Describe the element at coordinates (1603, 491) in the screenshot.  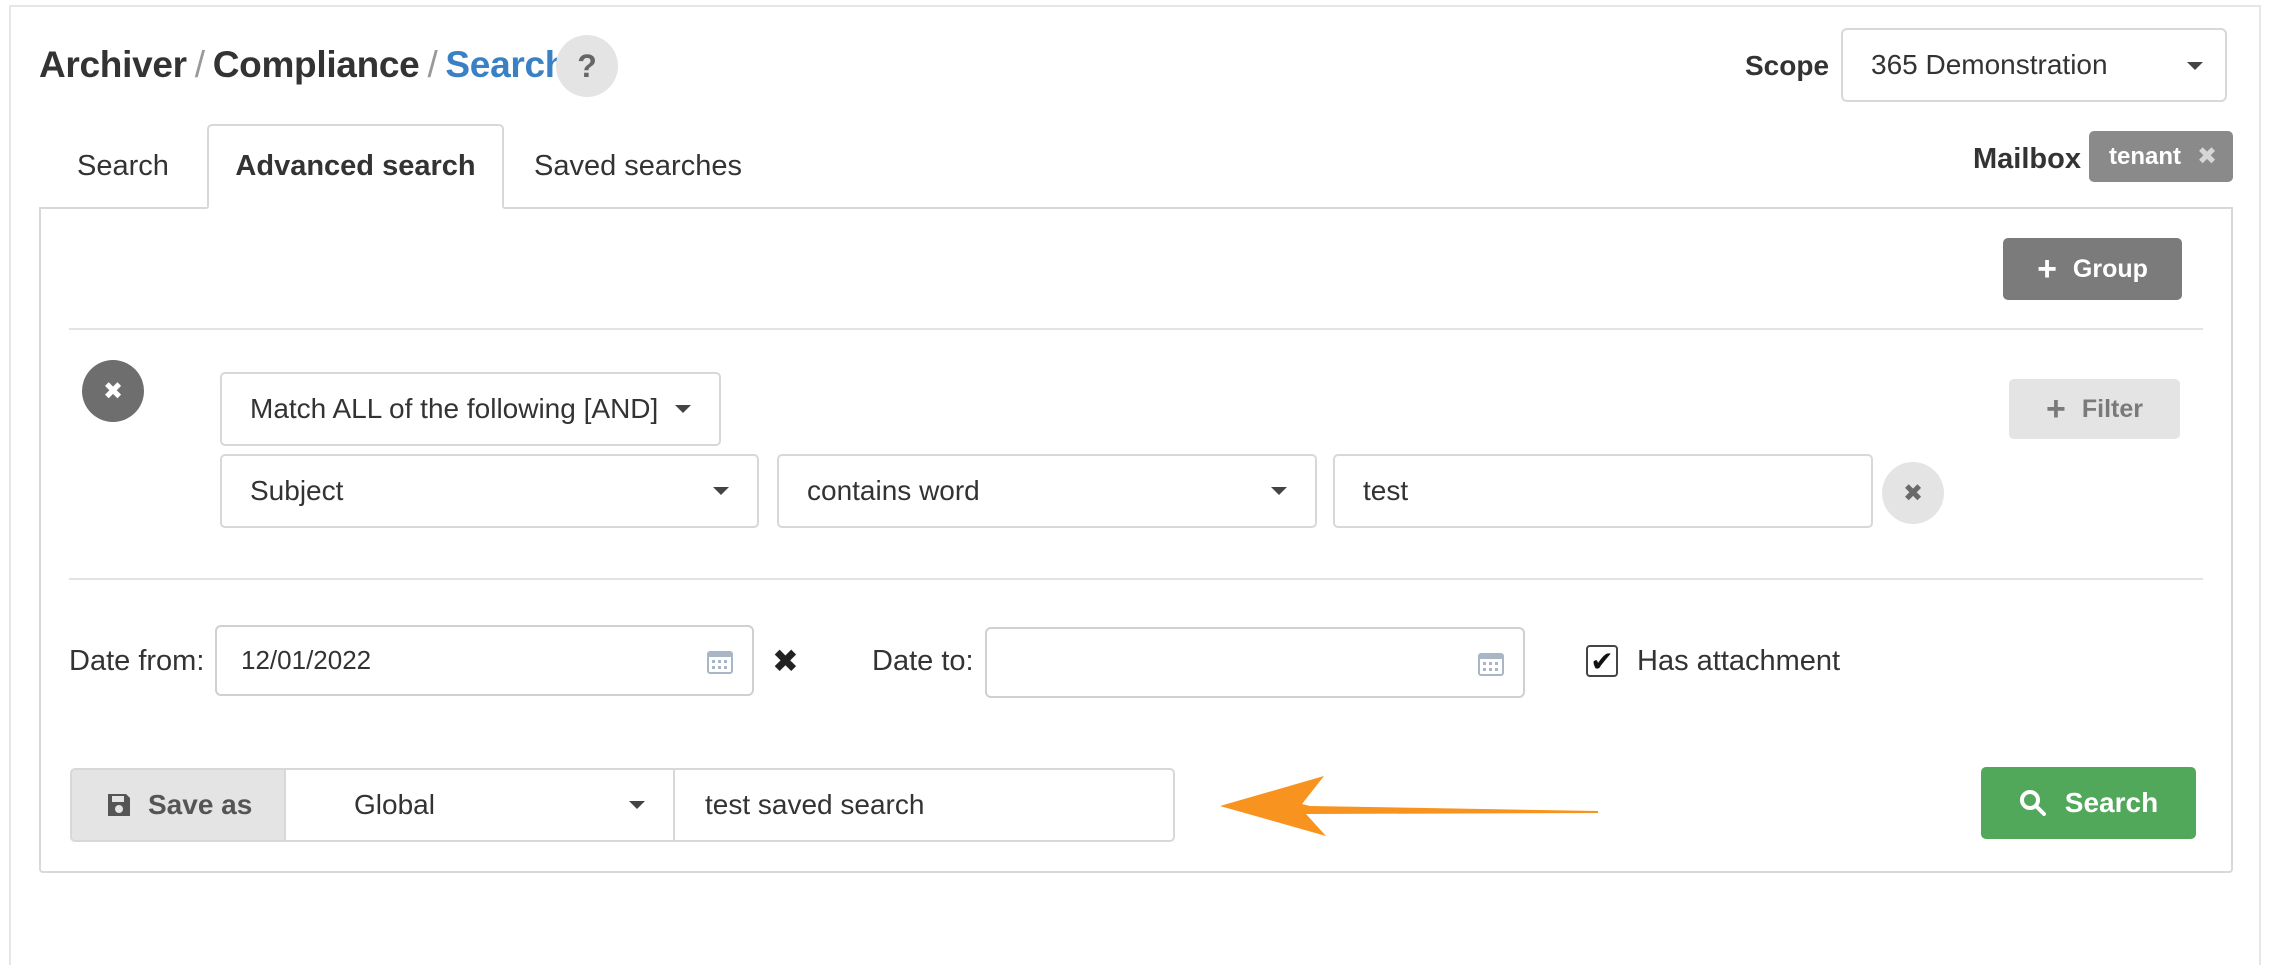
I see `condition-value-input: test` at that location.